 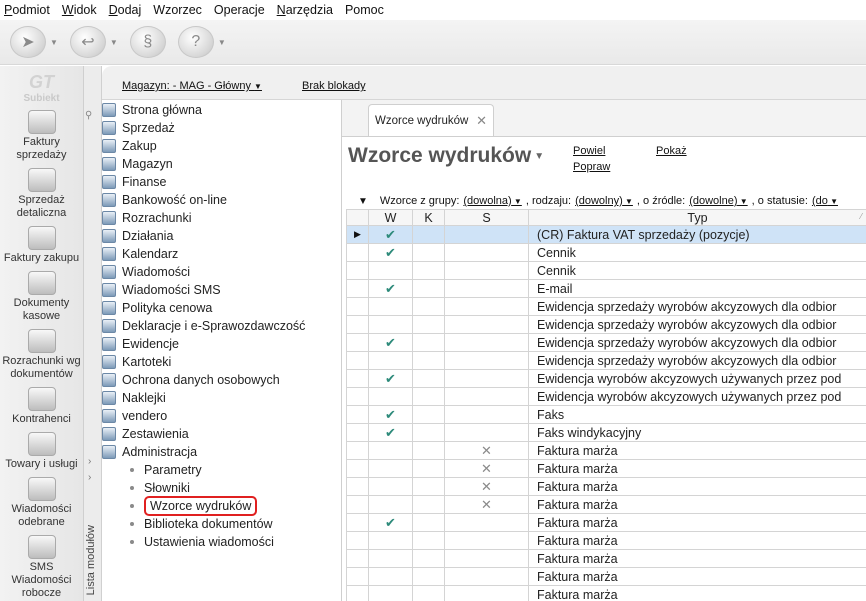 What do you see at coordinates (34, 42) in the screenshot?
I see `toolbar-button-send: ➤ ▼` at bounding box center [34, 42].